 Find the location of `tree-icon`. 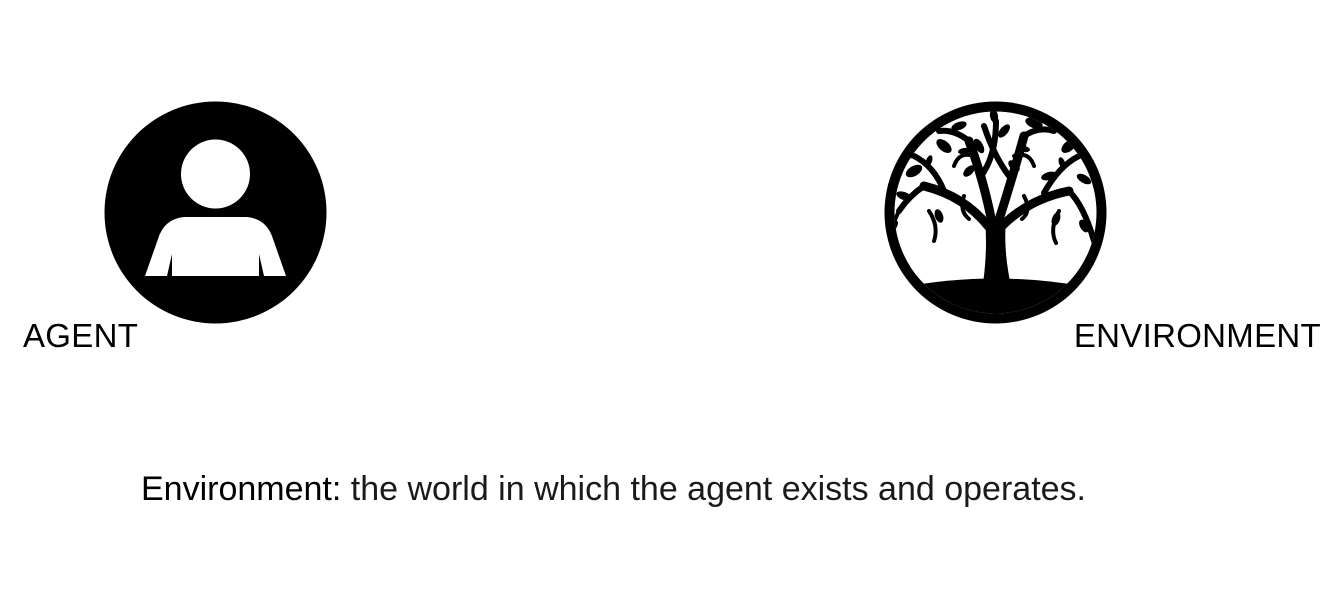

tree-icon is located at coordinates (995, 212).